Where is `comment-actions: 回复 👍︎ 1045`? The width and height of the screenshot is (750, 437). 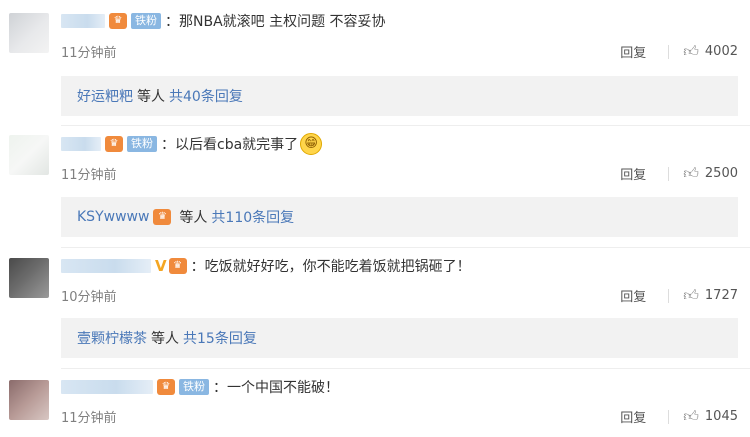
comment-actions: 回复 👍︎ 1045 is located at coordinates (679, 416).